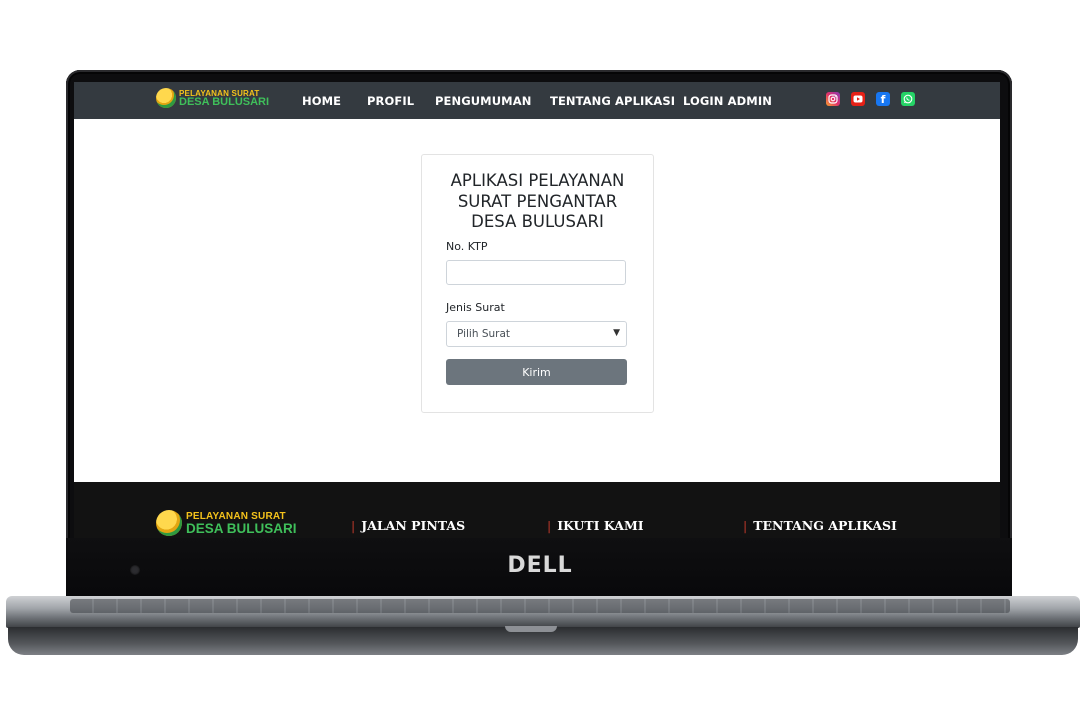 This screenshot has height=720, width=1080. Describe the element at coordinates (536, 272) in the screenshot. I see `ktp-input` at that location.